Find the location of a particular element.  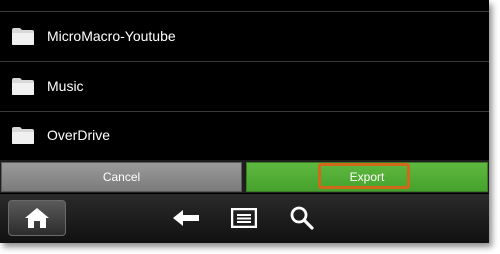

dialog-button-bar: Cancel Export is located at coordinates (244, 176).